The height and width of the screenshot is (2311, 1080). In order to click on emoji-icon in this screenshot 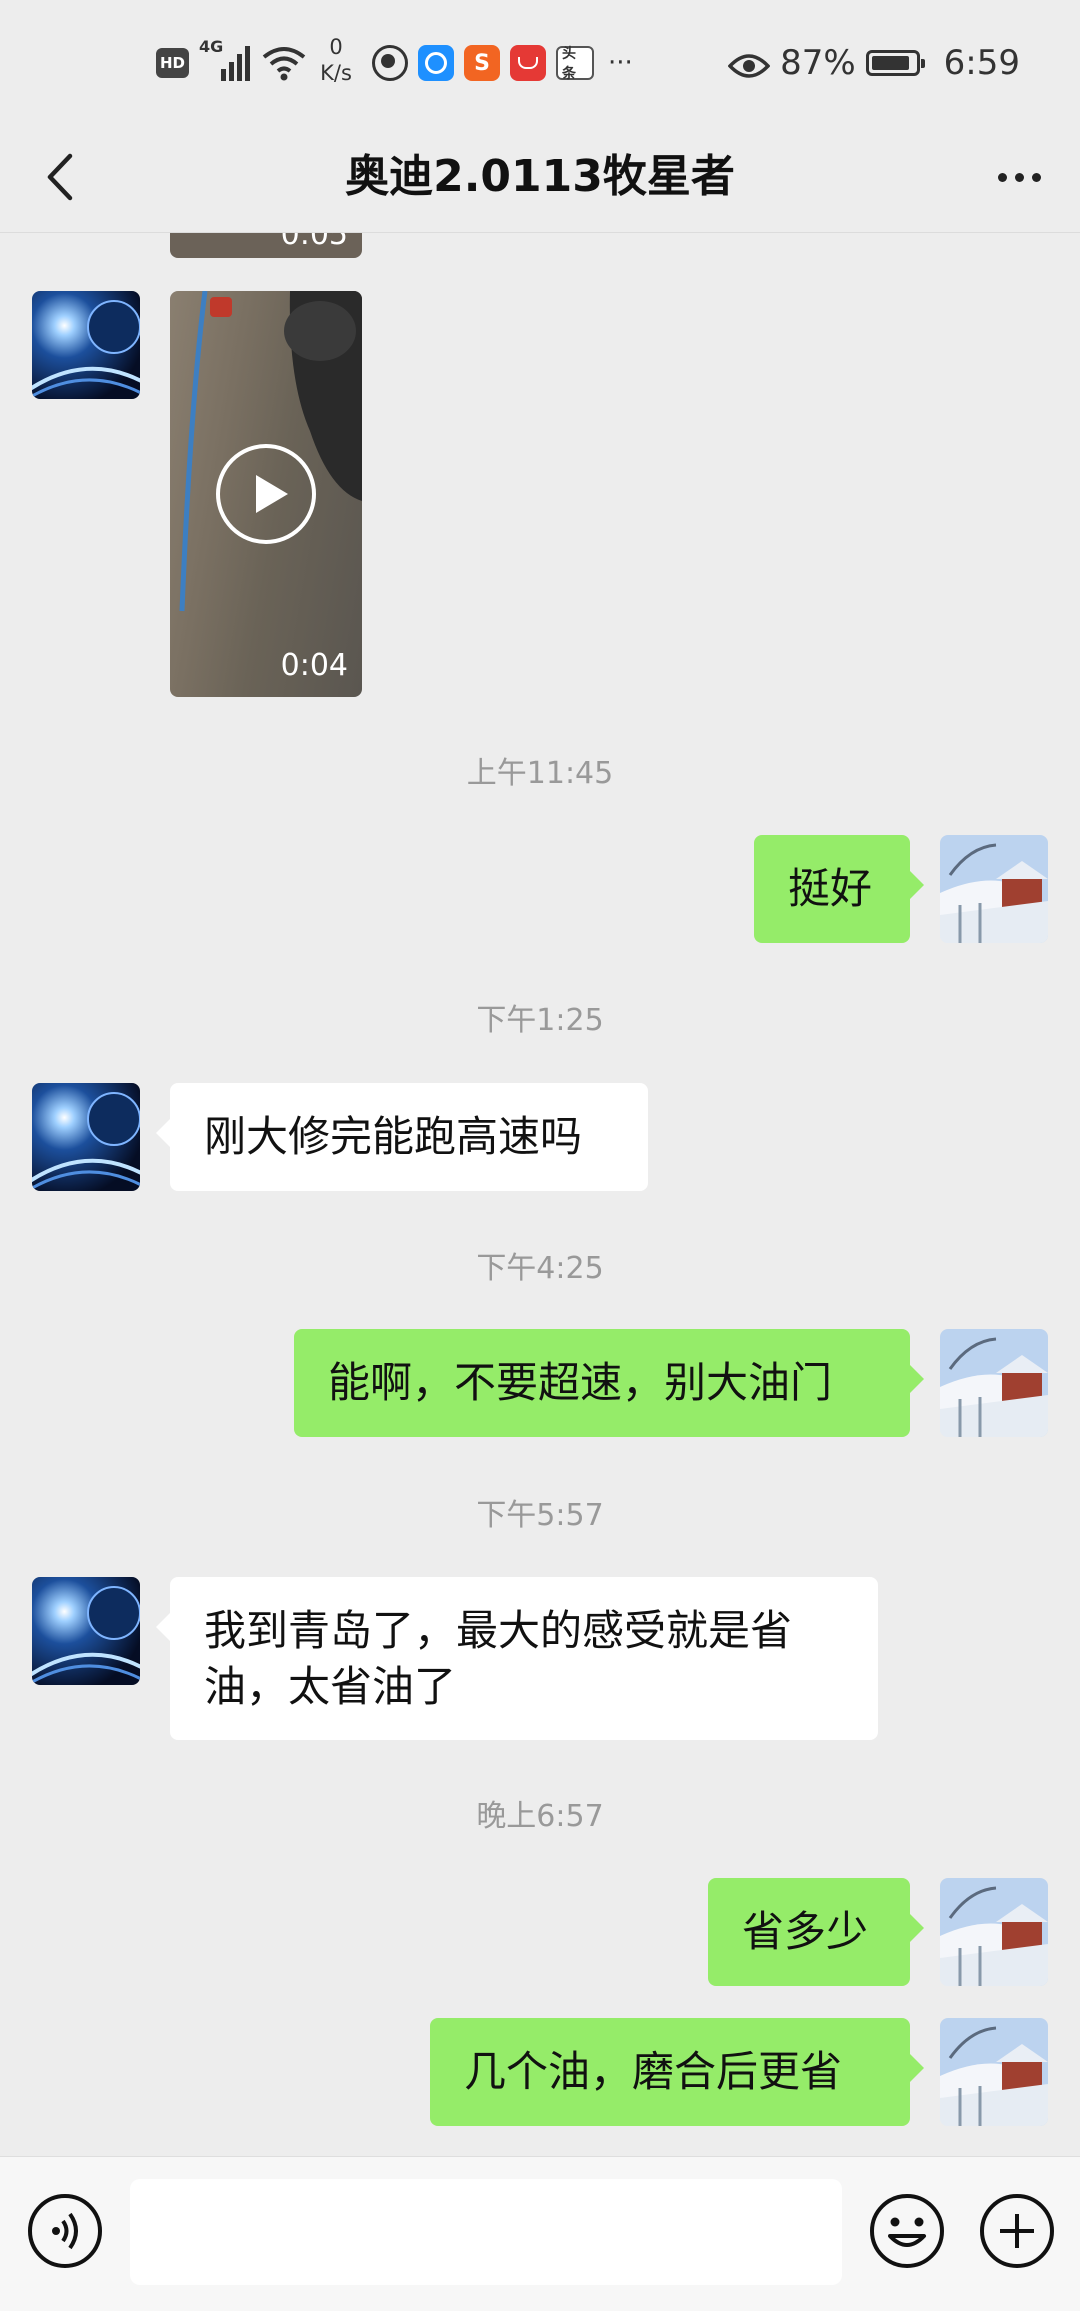, I will do `click(907, 2231)`.